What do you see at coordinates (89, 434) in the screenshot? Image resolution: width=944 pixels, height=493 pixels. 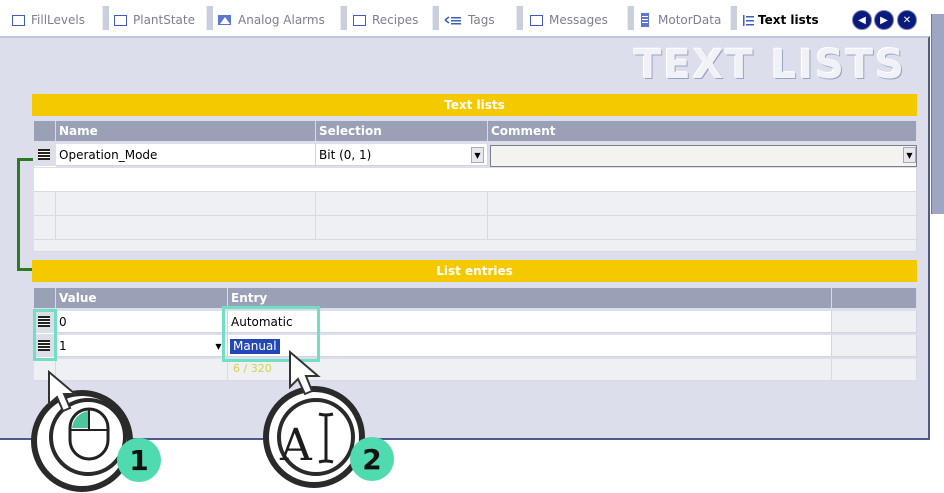 I see `mouse-icon` at bounding box center [89, 434].